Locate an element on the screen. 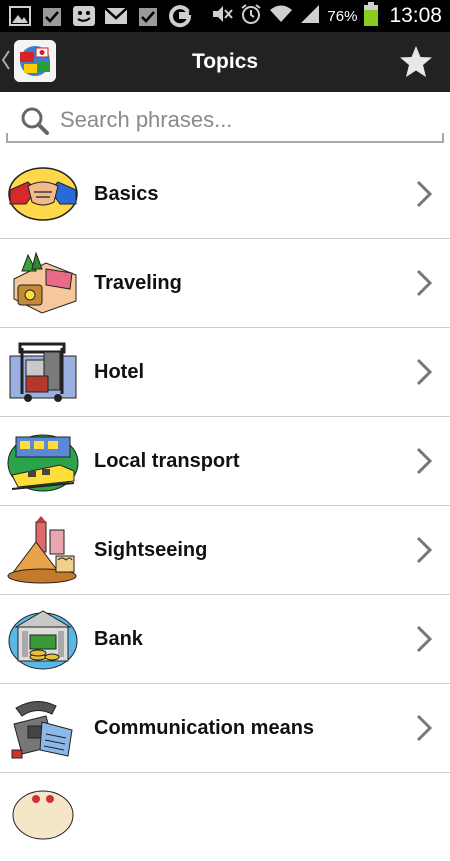  clock: 13:08 is located at coordinates (415, 15).